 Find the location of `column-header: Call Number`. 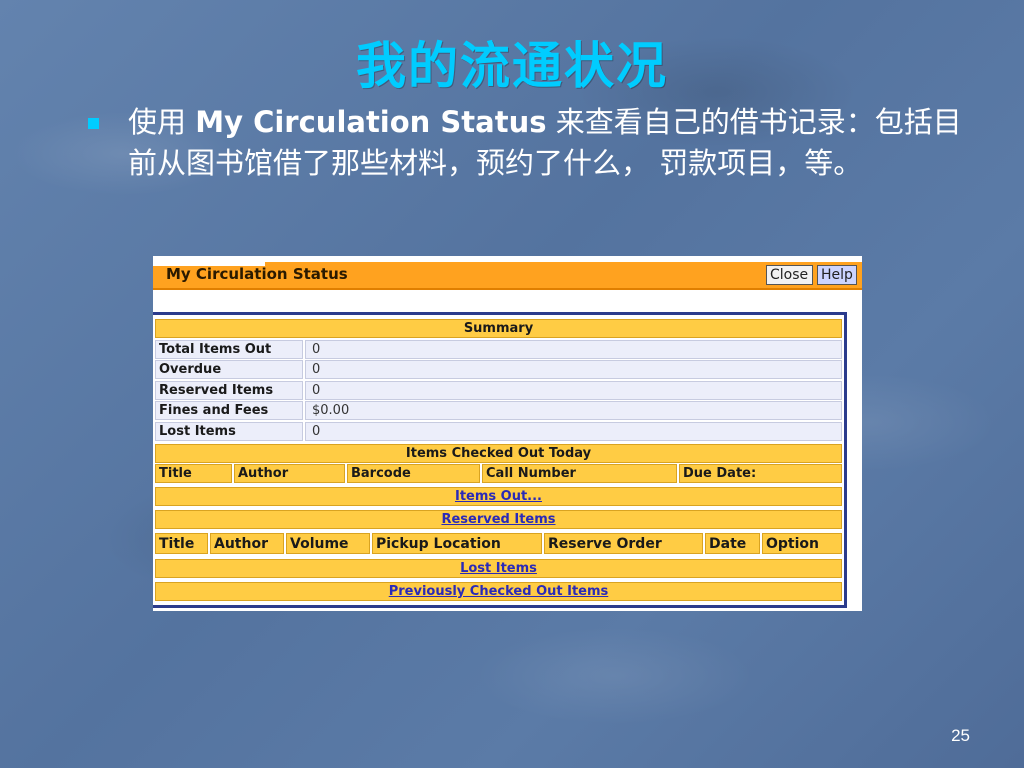

column-header: Call Number is located at coordinates (579, 473).